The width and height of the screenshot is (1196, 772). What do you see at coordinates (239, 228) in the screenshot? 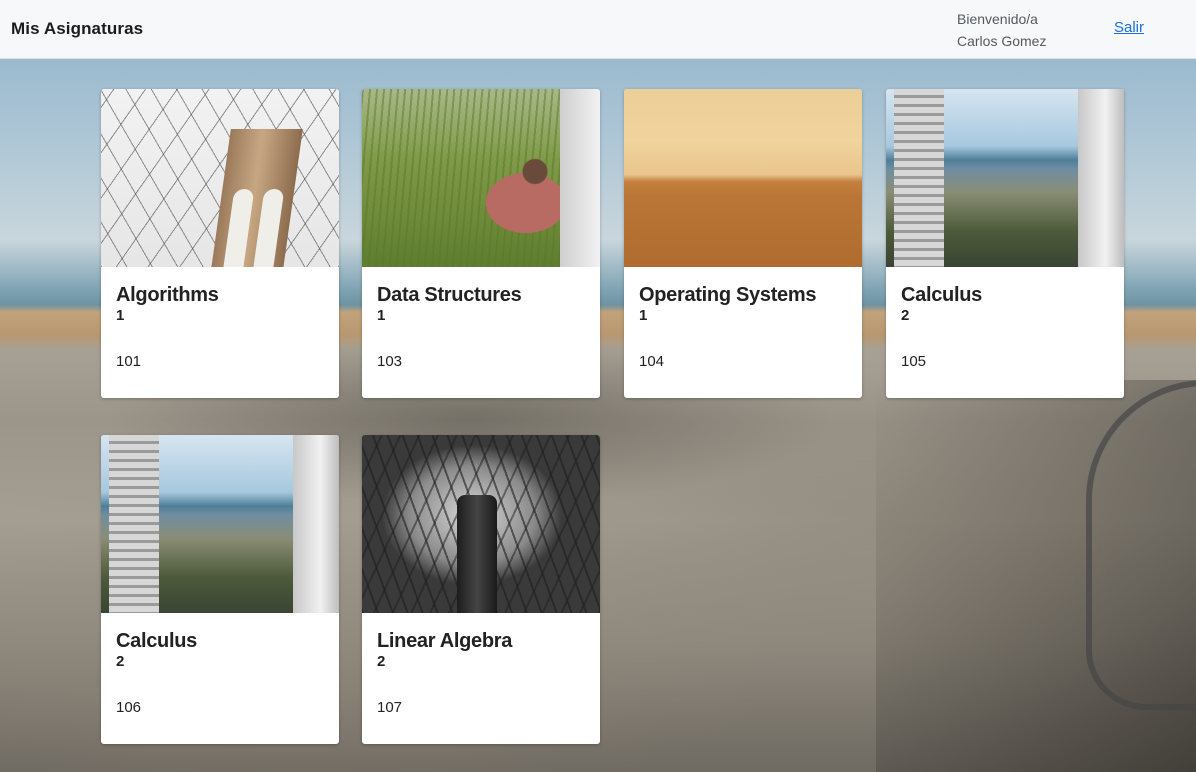
I see `bridge-arch-left` at bounding box center [239, 228].